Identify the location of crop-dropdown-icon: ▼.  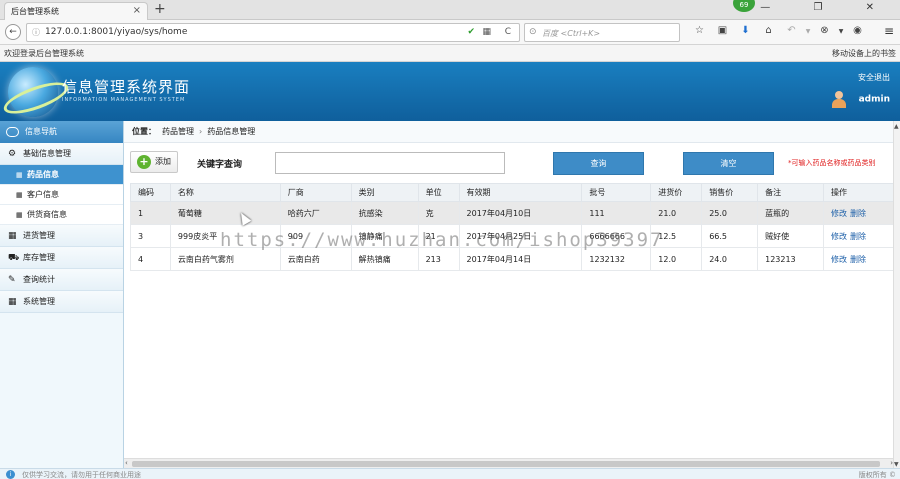
(841, 31).